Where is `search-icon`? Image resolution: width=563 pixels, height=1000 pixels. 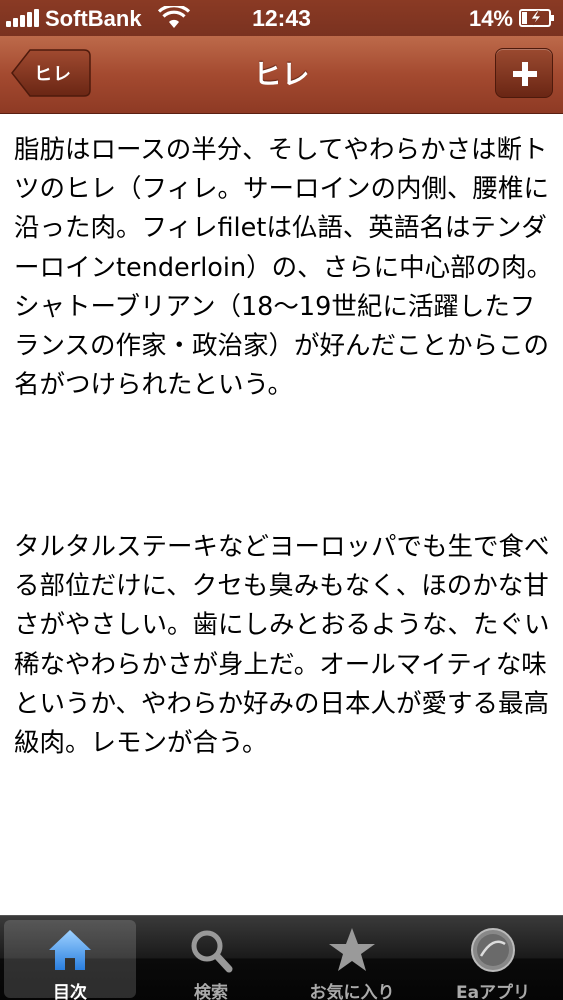 search-icon is located at coordinates (212, 951).